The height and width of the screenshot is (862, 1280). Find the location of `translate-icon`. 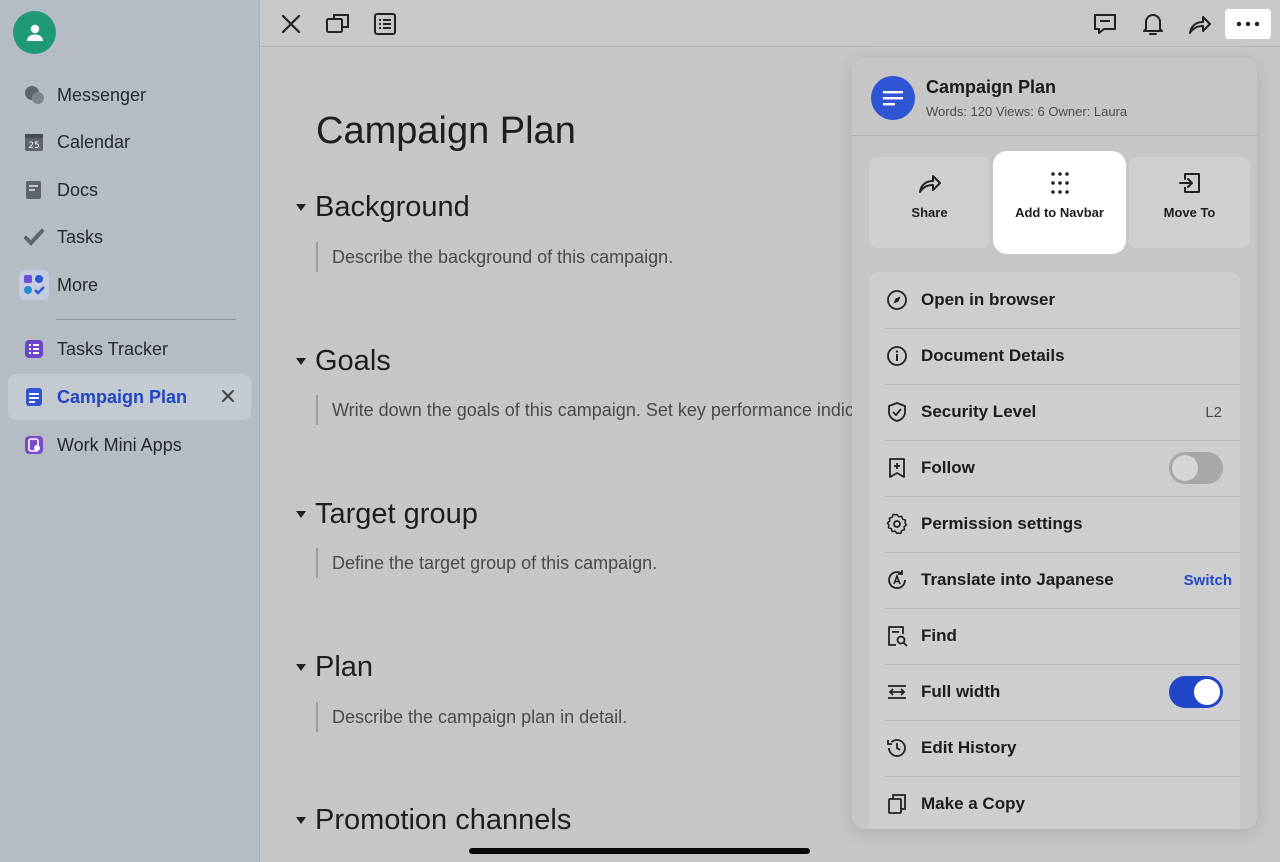

translate-icon is located at coordinates (897, 580).